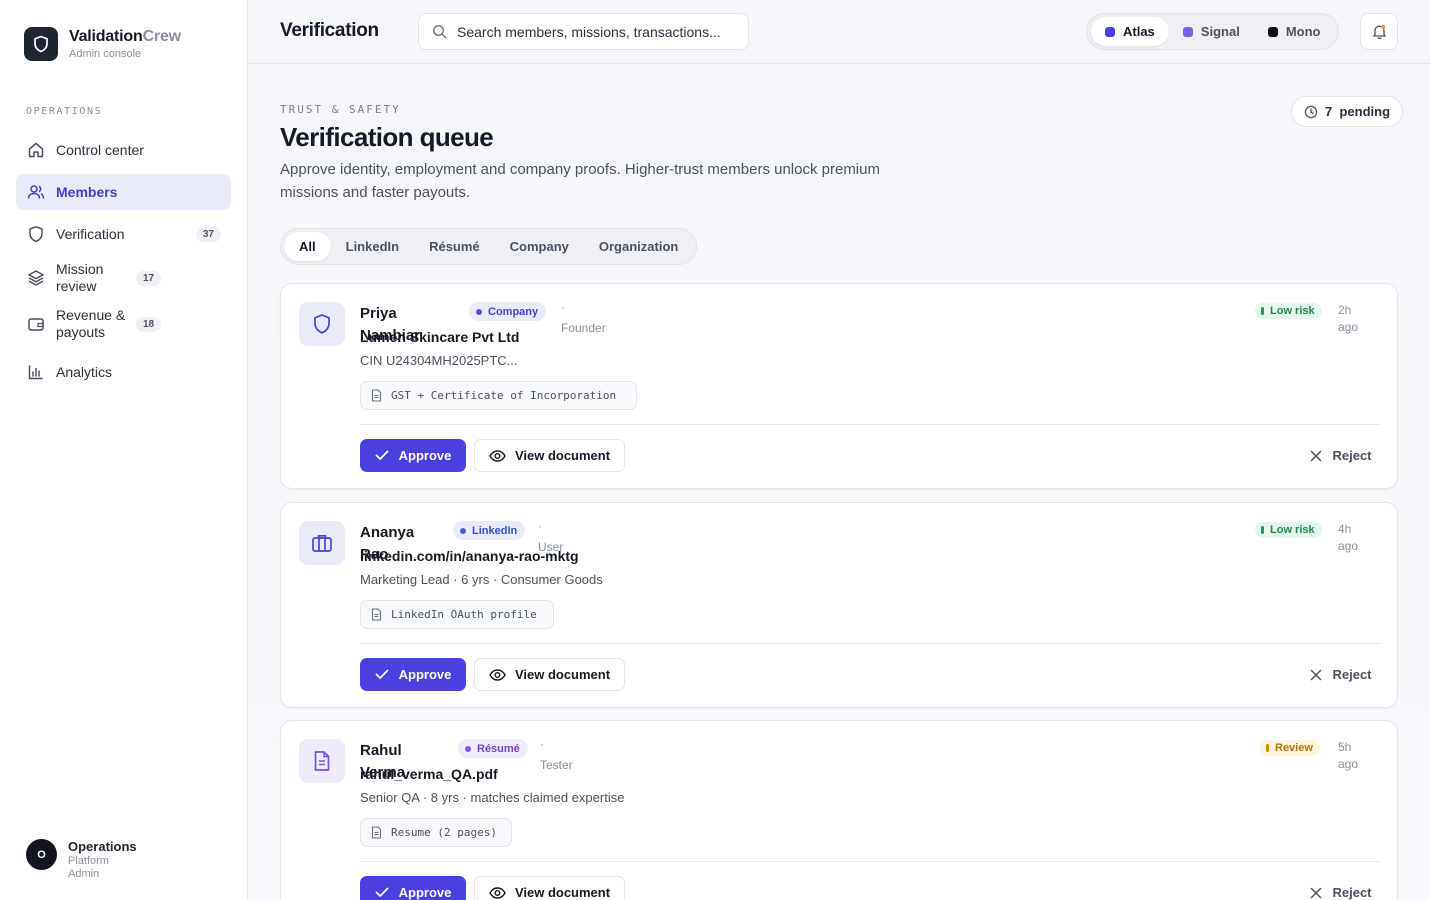  Describe the element at coordinates (36, 150) in the screenshot. I see `home-icon` at that location.